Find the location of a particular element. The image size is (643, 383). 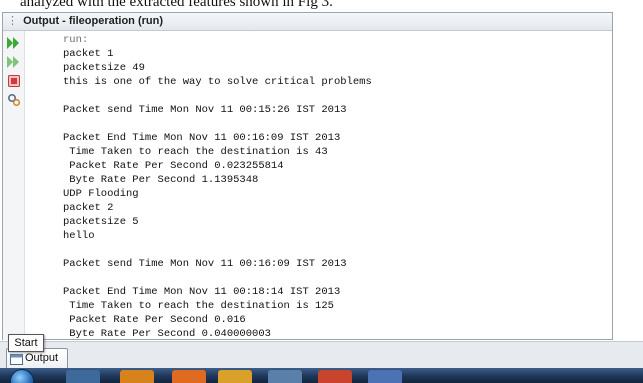

console-line: run: is located at coordinates (76, 40).